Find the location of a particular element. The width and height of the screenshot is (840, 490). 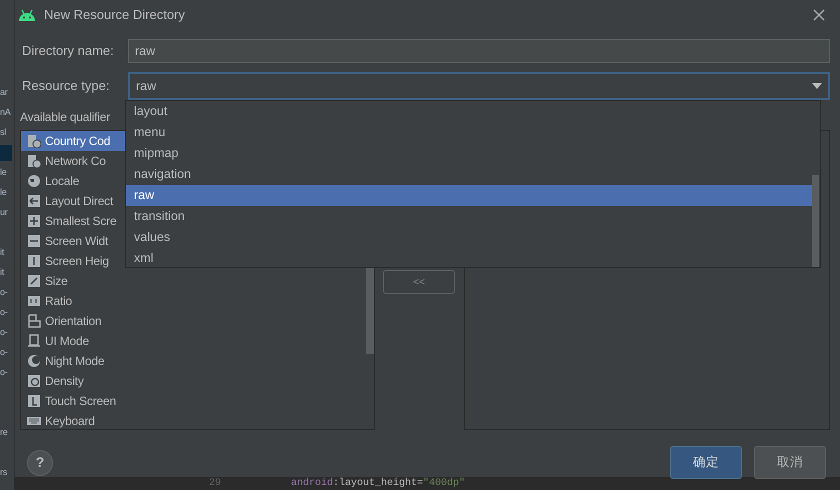

qualifiers-label: Available qualifier is located at coordinates (65, 117).